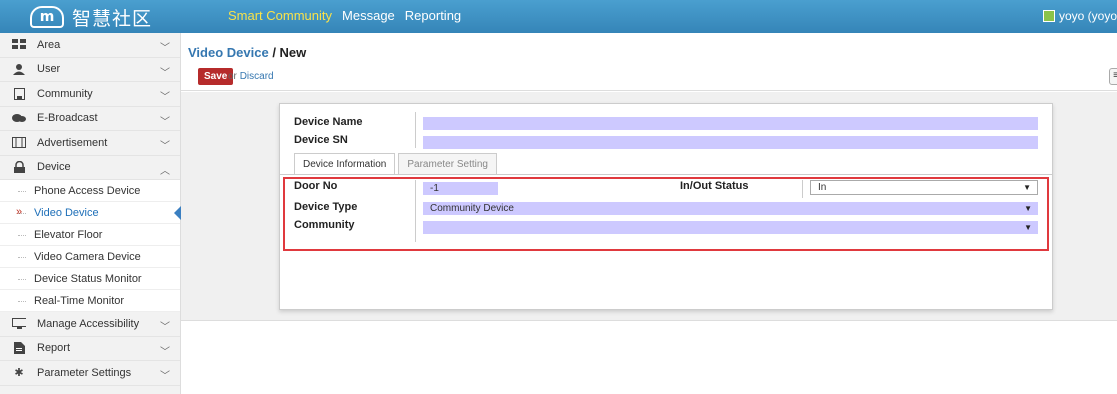 The height and width of the screenshot is (394, 1117). What do you see at coordinates (49, 69) in the screenshot?
I see `sidebar-item-label: User` at bounding box center [49, 69].